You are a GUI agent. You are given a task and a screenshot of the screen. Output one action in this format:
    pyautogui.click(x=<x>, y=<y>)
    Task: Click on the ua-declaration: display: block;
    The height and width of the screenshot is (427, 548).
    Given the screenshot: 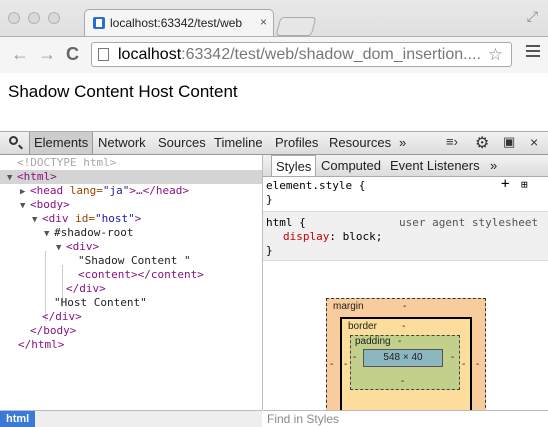 What is the action you would take?
    pyautogui.click(x=333, y=236)
    